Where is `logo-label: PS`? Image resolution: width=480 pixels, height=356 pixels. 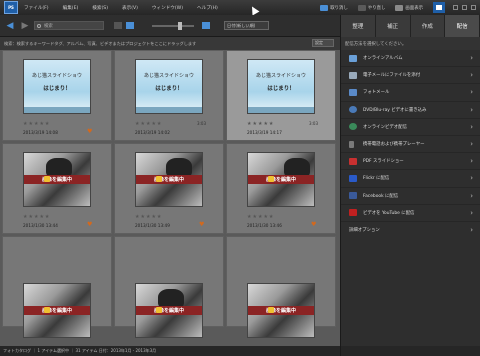 logo-label: PS is located at coordinates (11, 7).